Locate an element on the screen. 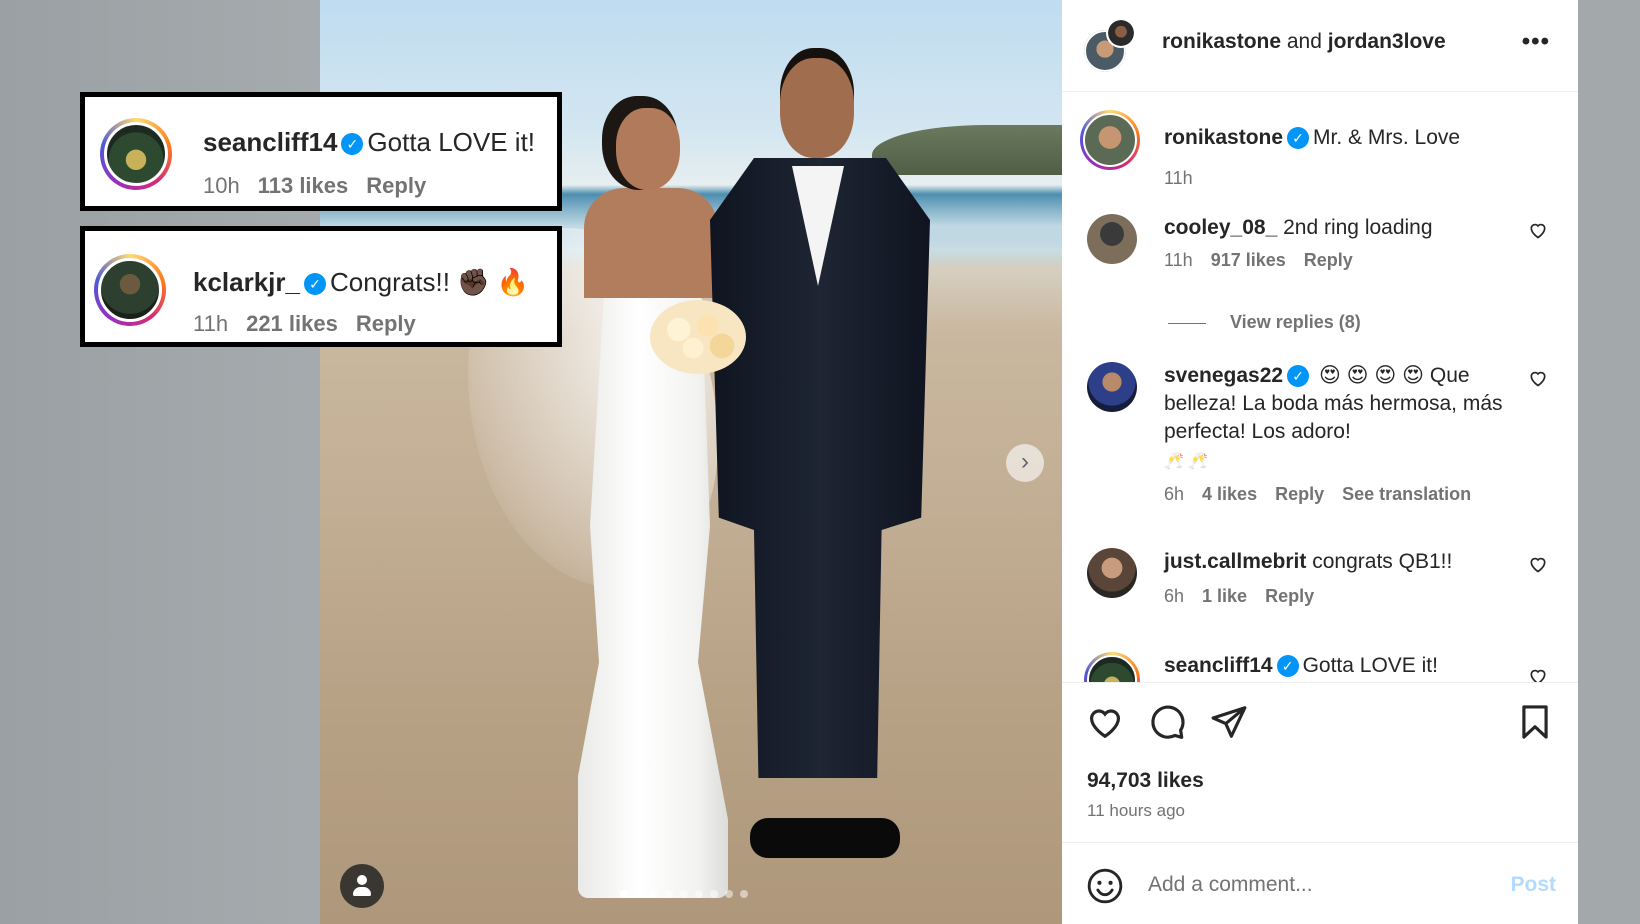 The width and height of the screenshot is (1640, 924). callout-time: 11h is located at coordinates (211, 323).